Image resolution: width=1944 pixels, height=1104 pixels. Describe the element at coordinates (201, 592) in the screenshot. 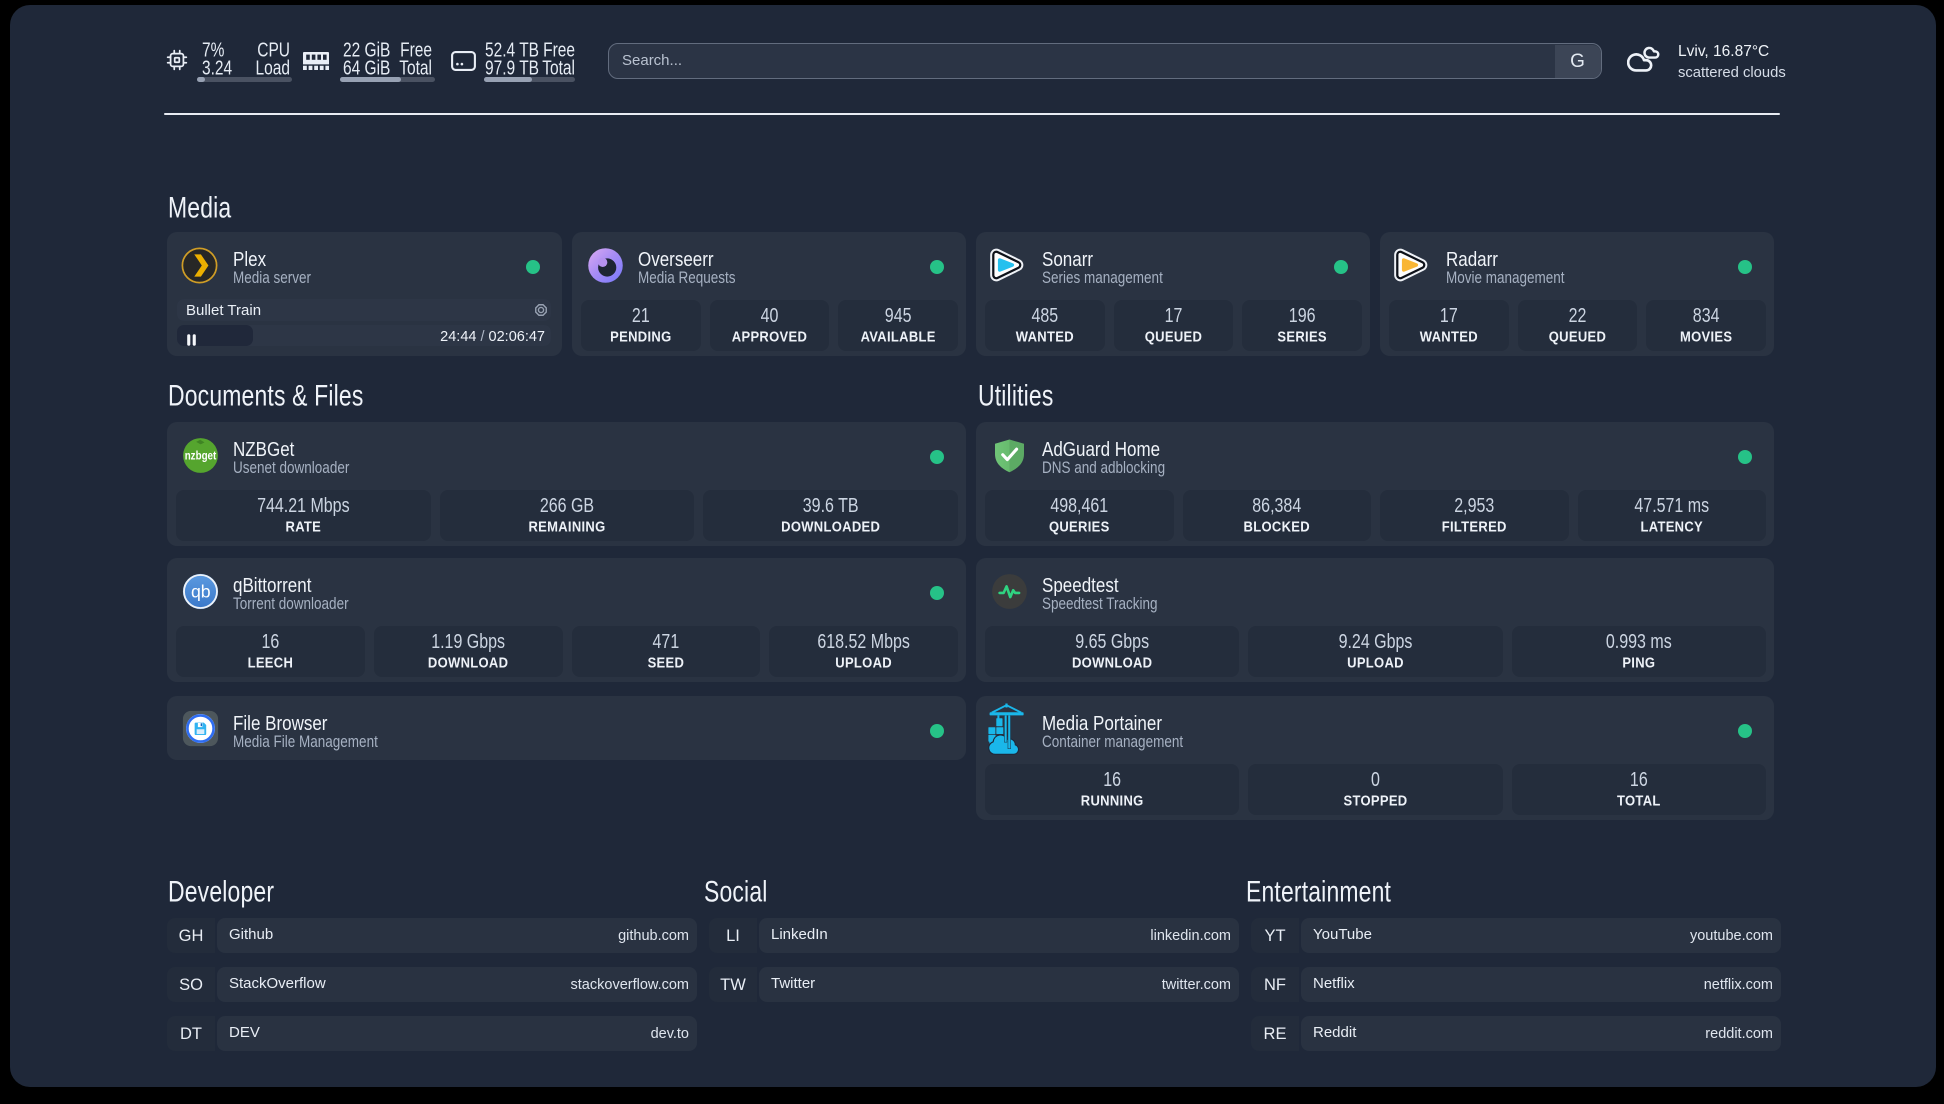

I see `svg-text: qb` at that location.